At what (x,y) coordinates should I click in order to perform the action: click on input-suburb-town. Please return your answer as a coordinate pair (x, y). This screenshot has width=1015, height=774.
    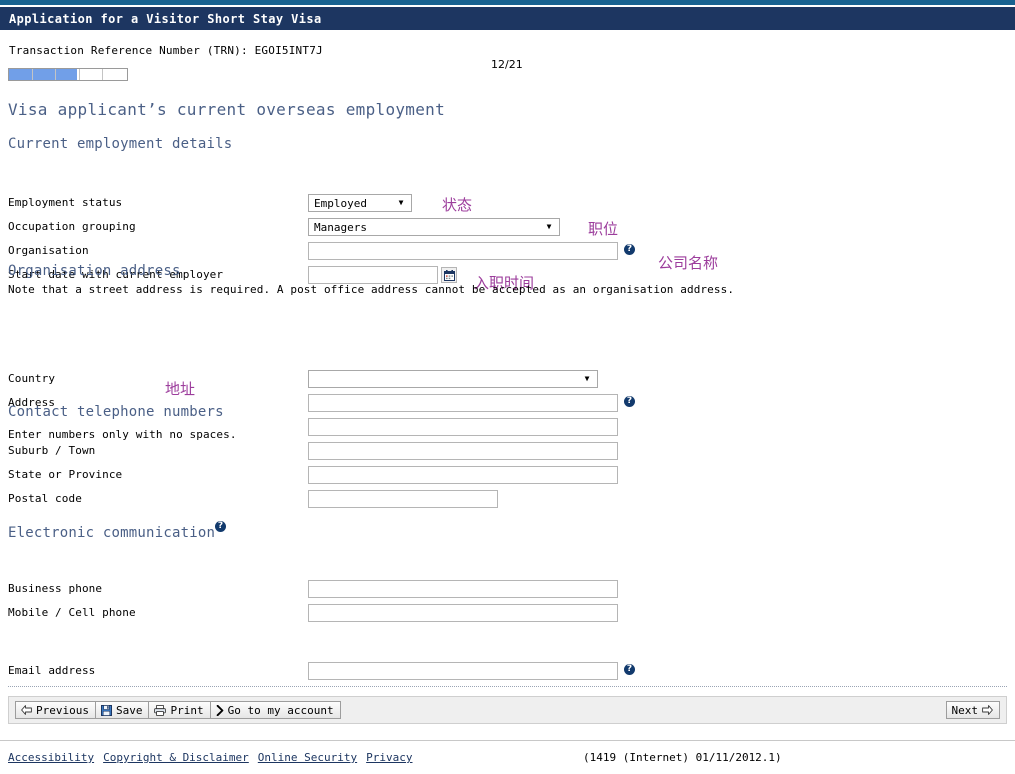
    Looking at the image, I should click on (463, 451).